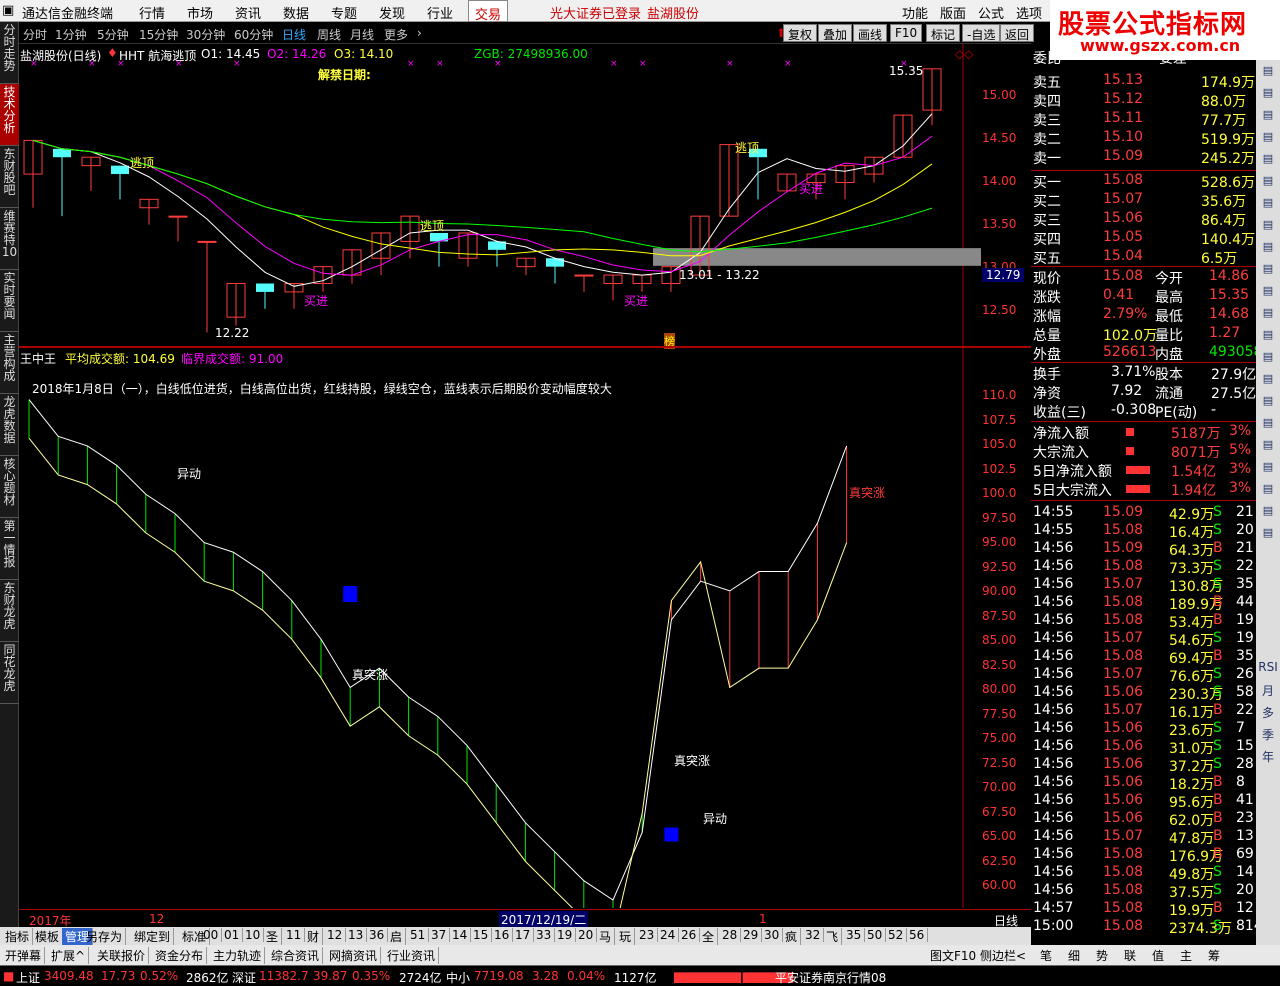  I want to click on period-1min: 1分钟, so click(71, 34).